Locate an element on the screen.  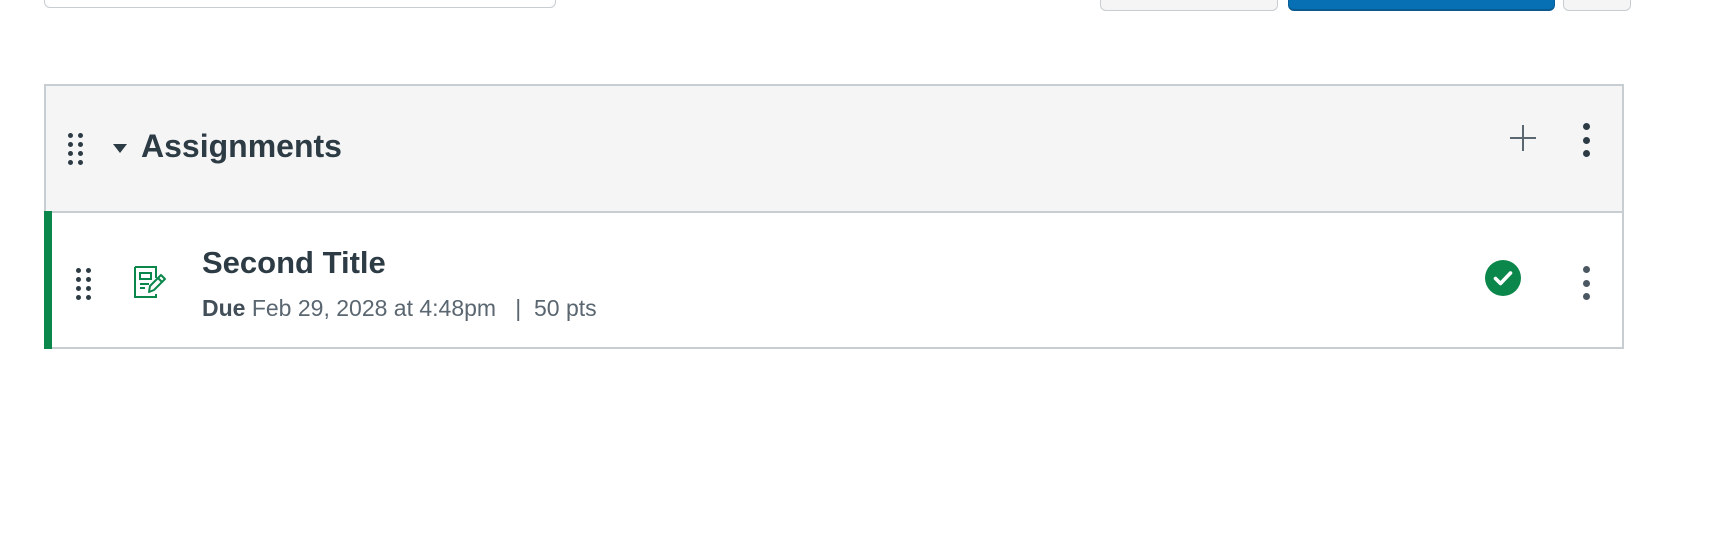
published-check-icon is located at coordinates (1503, 278).